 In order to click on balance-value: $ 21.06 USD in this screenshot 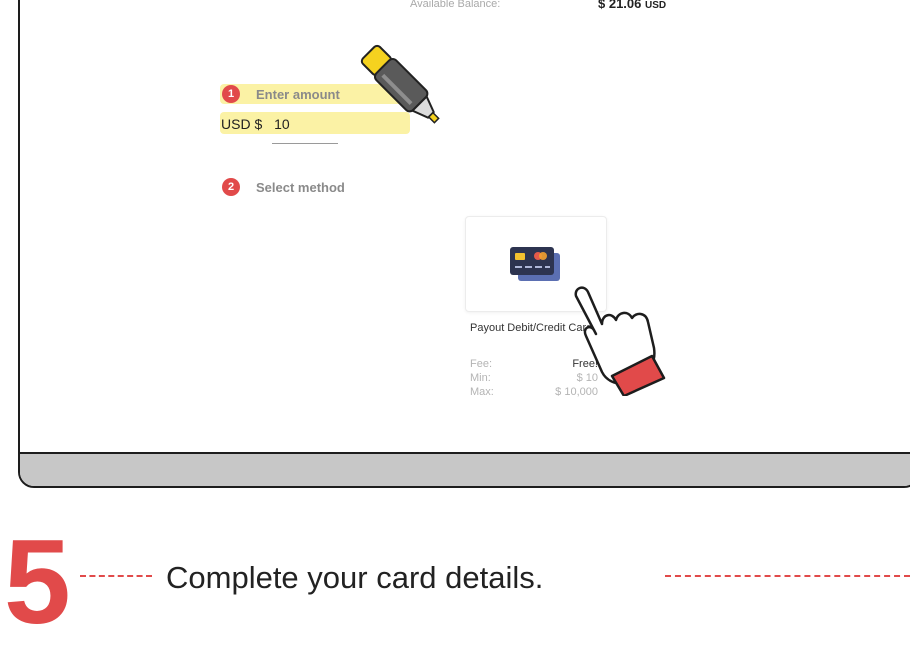, I will do `click(632, 5)`.